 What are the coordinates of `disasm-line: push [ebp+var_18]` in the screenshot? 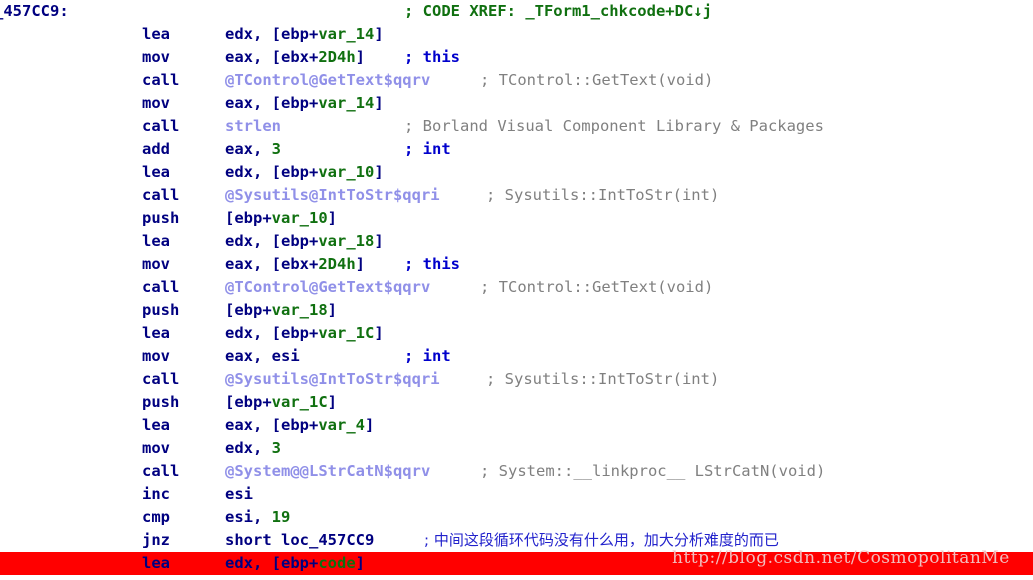 It's located at (516, 310).